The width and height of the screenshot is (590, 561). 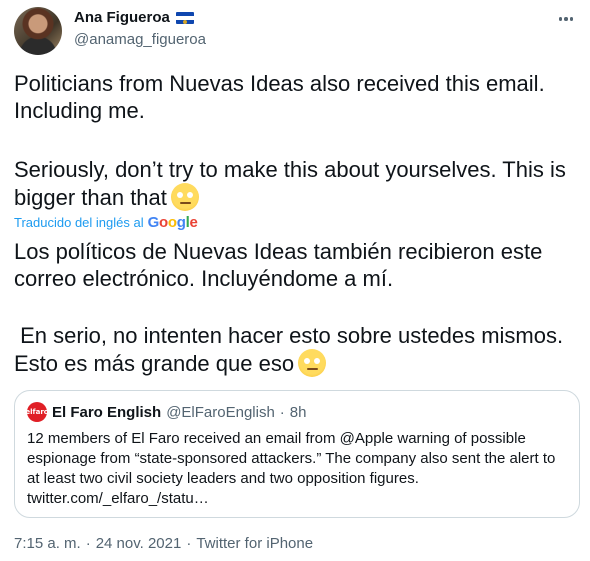 What do you see at coordinates (140, 39) in the screenshot?
I see `author-handle: @anamag_figueroa` at bounding box center [140, 39].